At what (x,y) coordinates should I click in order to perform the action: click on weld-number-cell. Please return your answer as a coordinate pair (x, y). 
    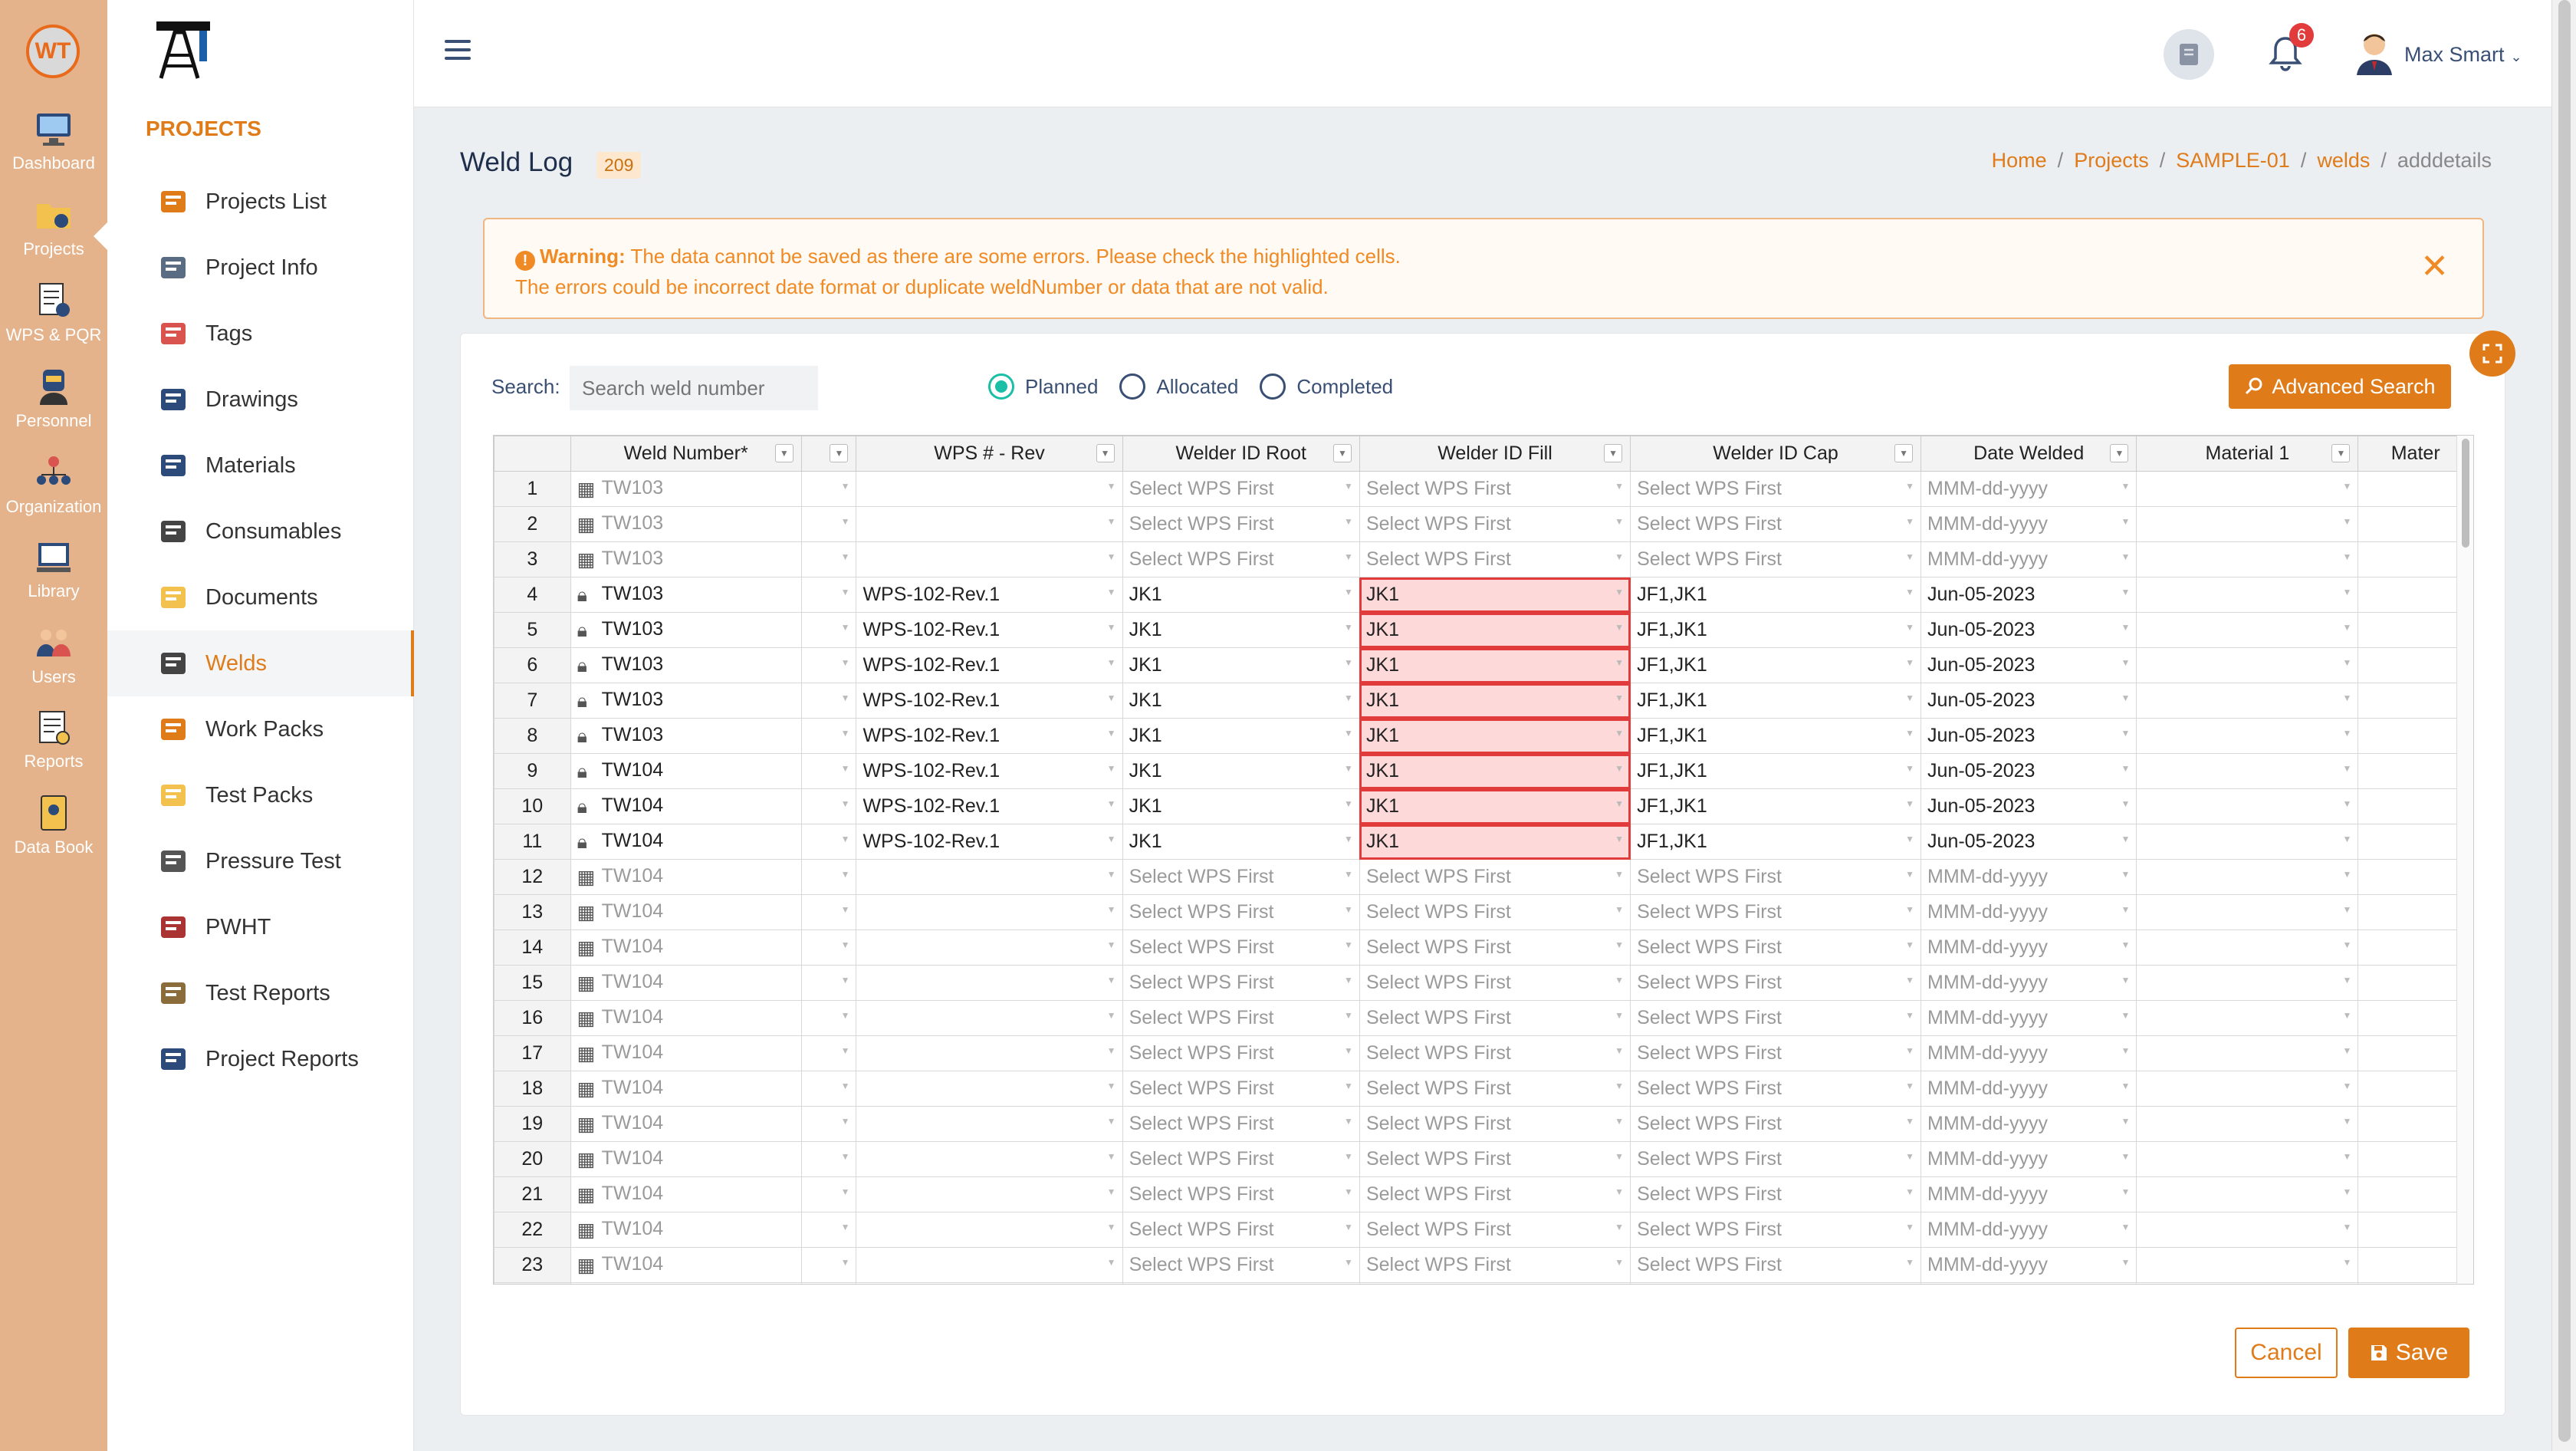
    Looking at the image, I should click on (686, 1283).